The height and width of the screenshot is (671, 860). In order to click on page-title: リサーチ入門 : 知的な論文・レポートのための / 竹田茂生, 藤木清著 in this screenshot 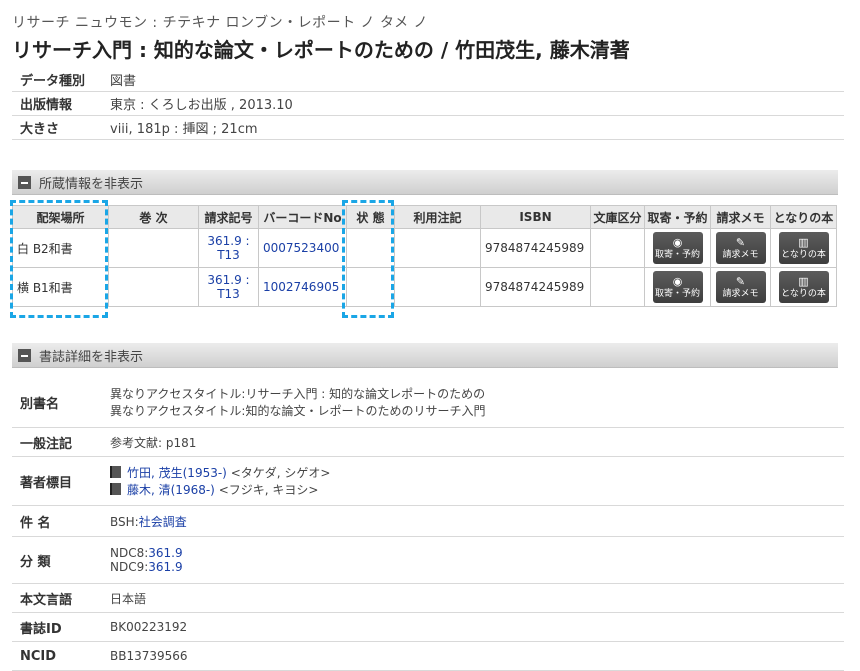, I will do `click(321, 50)`.